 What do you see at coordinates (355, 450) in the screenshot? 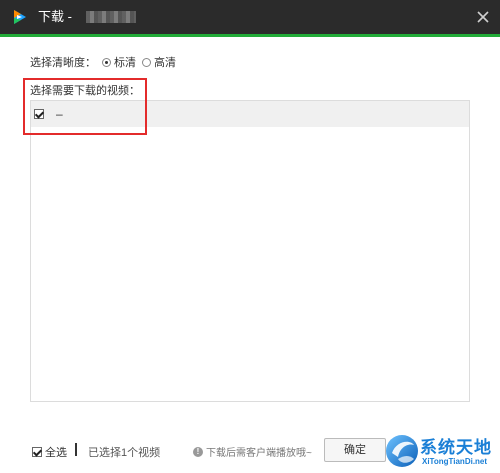
I see `confirm-button: 确定` at bounding box center [355, 450].